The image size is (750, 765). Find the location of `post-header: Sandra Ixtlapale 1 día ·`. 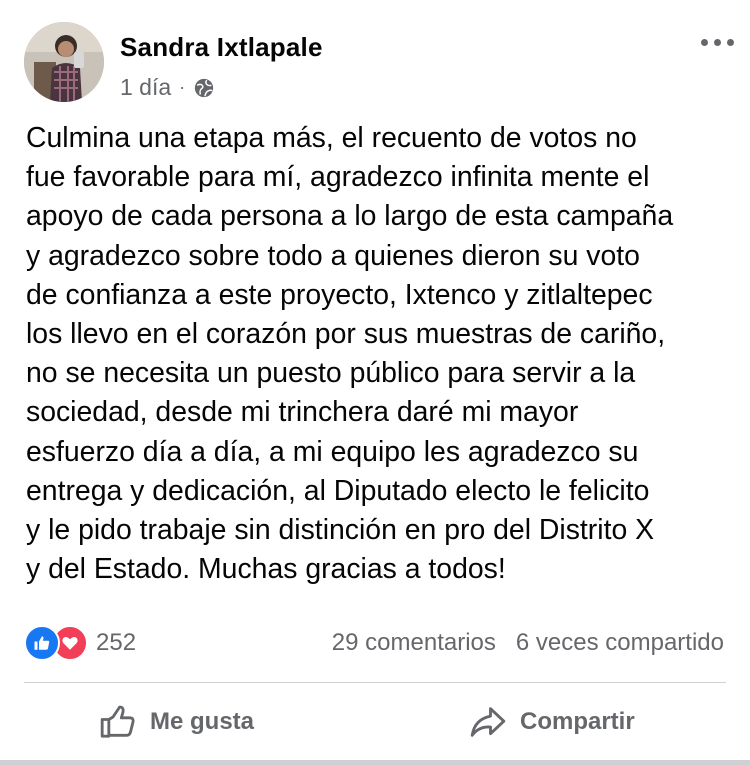

post-header: Sandra Ixtlapale 1 día · is located at coordinates (379, 63).